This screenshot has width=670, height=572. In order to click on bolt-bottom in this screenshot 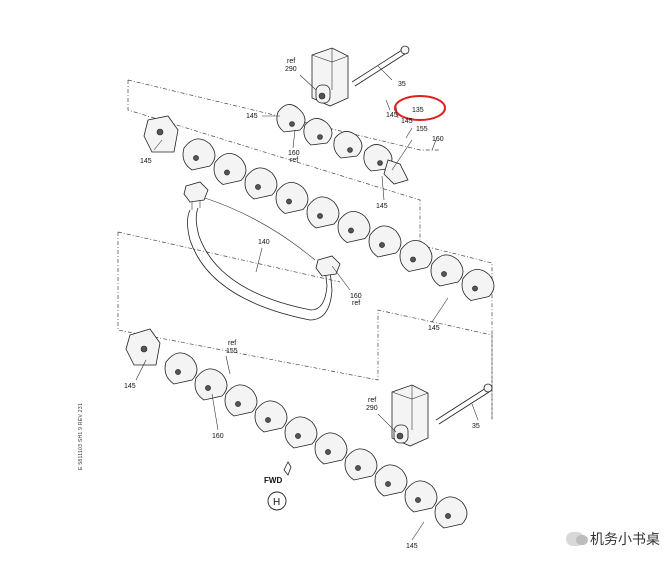, I will do `click(464, 404)`.